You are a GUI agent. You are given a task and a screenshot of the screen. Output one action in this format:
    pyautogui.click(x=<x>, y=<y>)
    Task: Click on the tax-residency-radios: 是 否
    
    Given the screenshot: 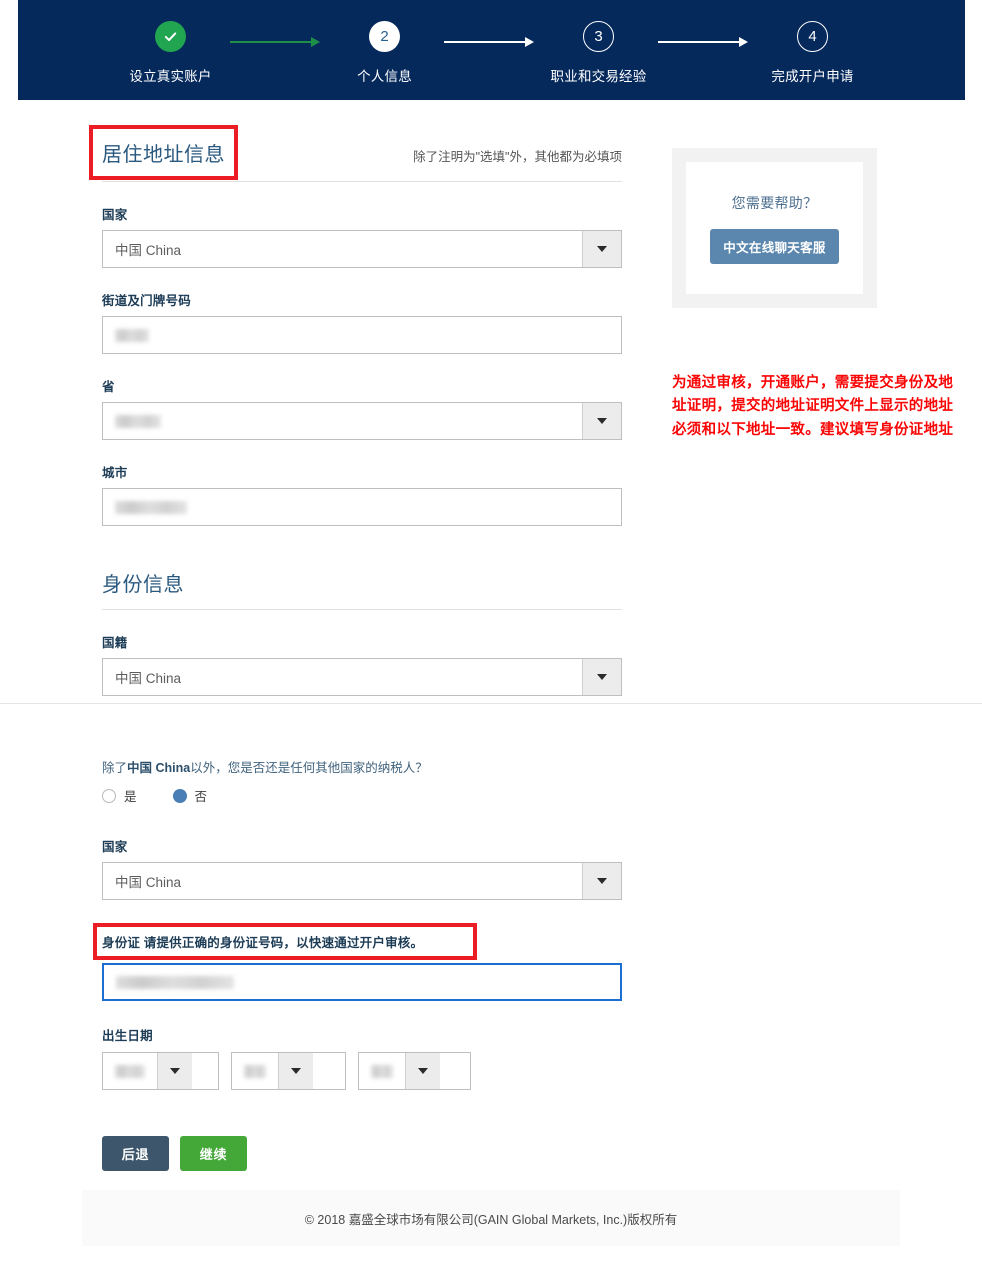 What is the action you would take?
    pyautogui.click(x=362, y=795)
    